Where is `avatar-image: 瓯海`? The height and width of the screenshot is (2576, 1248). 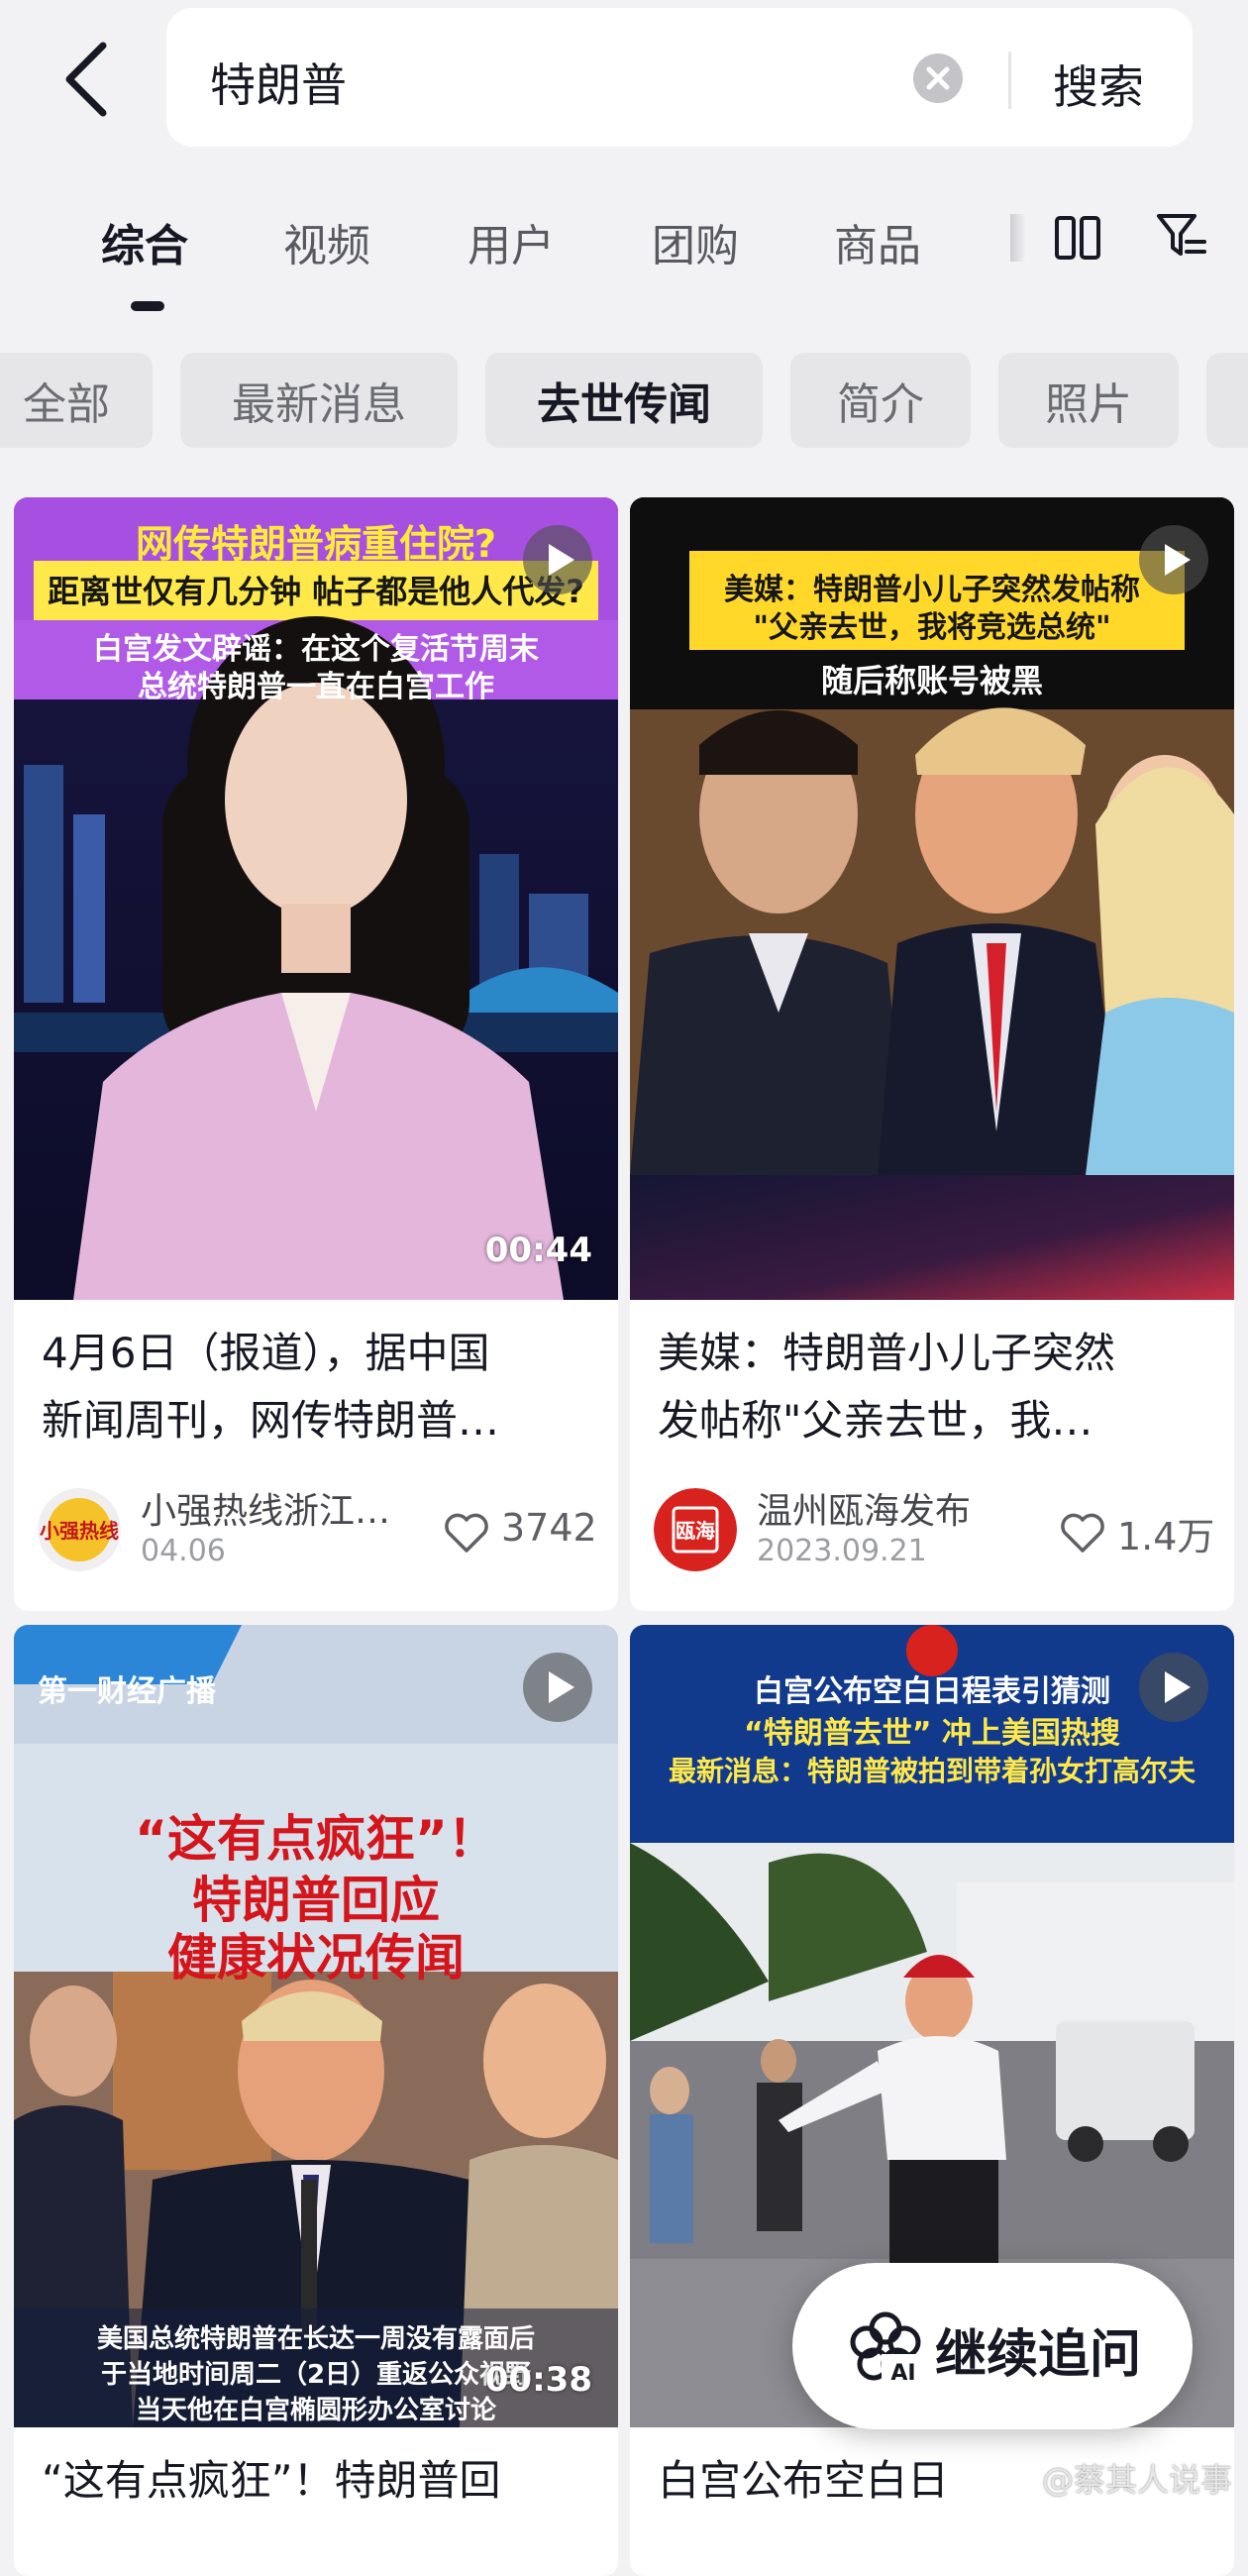
avatar-image: 瓯海 is located at coordinates (695, 1529).